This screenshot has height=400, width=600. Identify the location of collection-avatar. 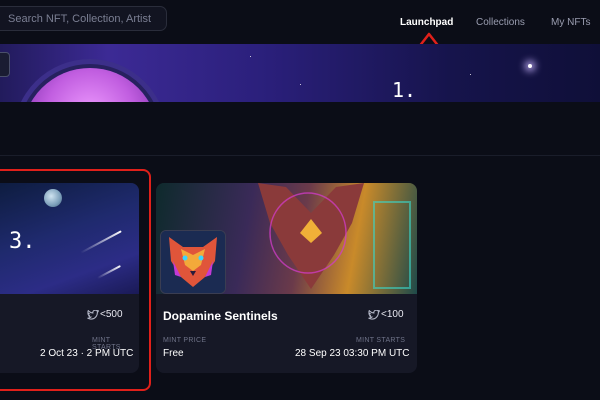
(193, 262).